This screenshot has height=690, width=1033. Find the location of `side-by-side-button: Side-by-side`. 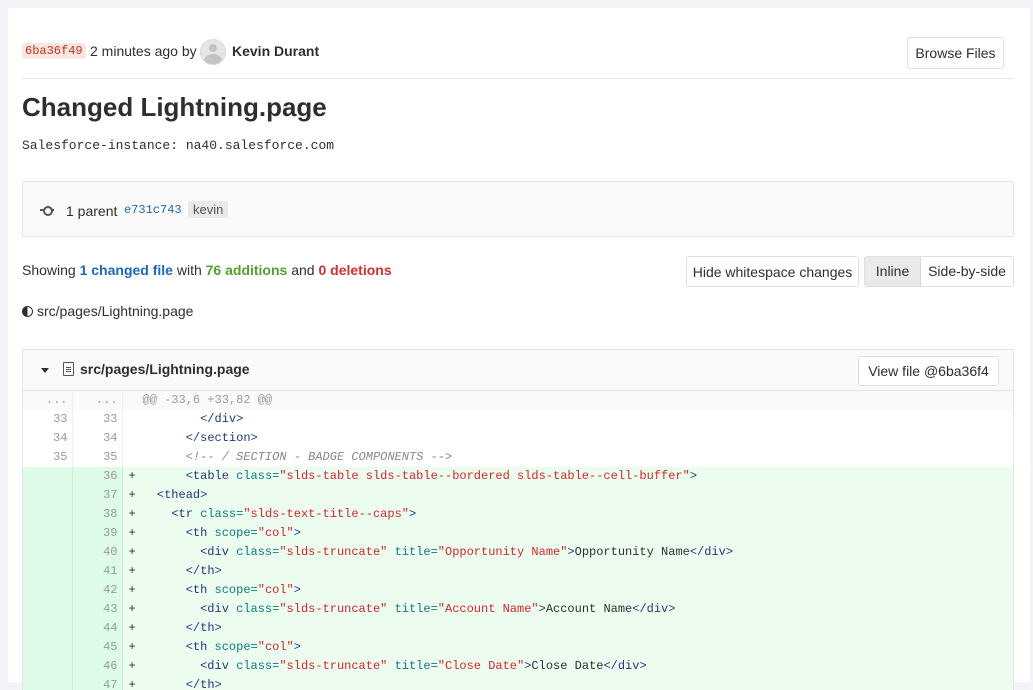

side-by-side-button: Side-by-side is located at coordinates (967, 271).